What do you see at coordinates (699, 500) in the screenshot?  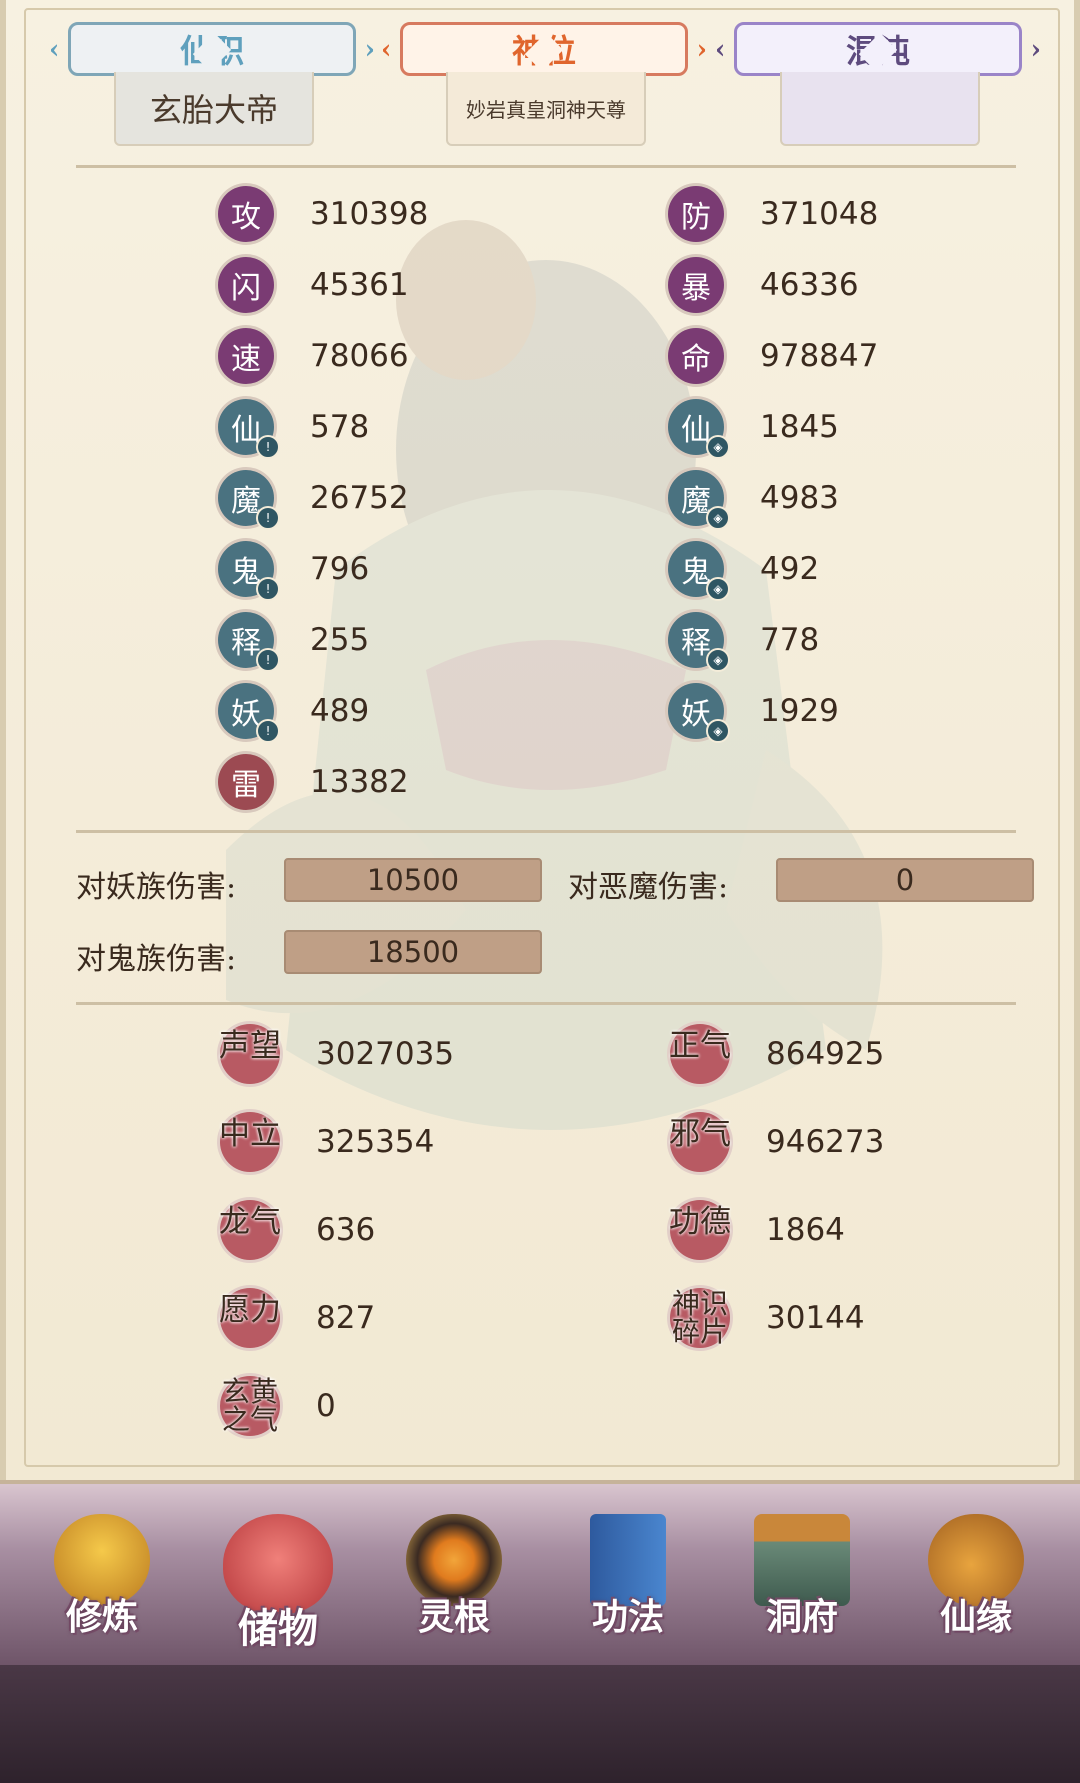 I see `mo-defense-icon: 魔 ◈` at bounding box center [699, 500].